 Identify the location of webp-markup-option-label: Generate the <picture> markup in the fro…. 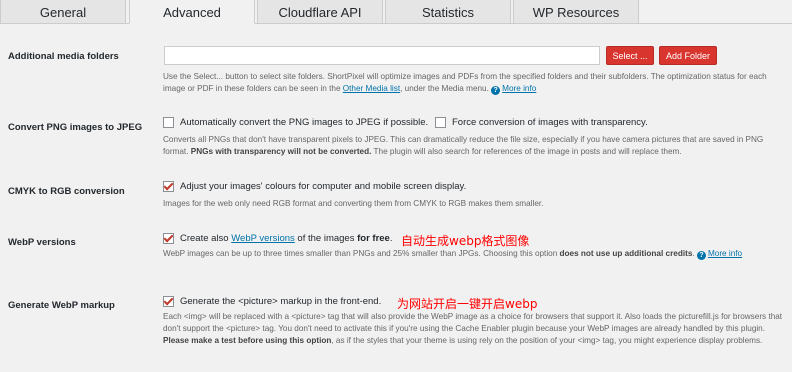
(281, 301).